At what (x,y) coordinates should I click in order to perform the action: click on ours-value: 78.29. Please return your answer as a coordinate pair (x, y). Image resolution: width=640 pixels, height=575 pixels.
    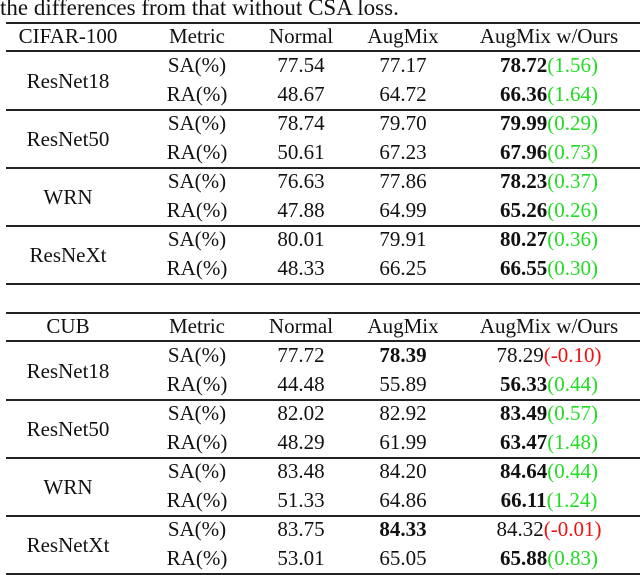
    Looking at the image, I should click on (520, 355).